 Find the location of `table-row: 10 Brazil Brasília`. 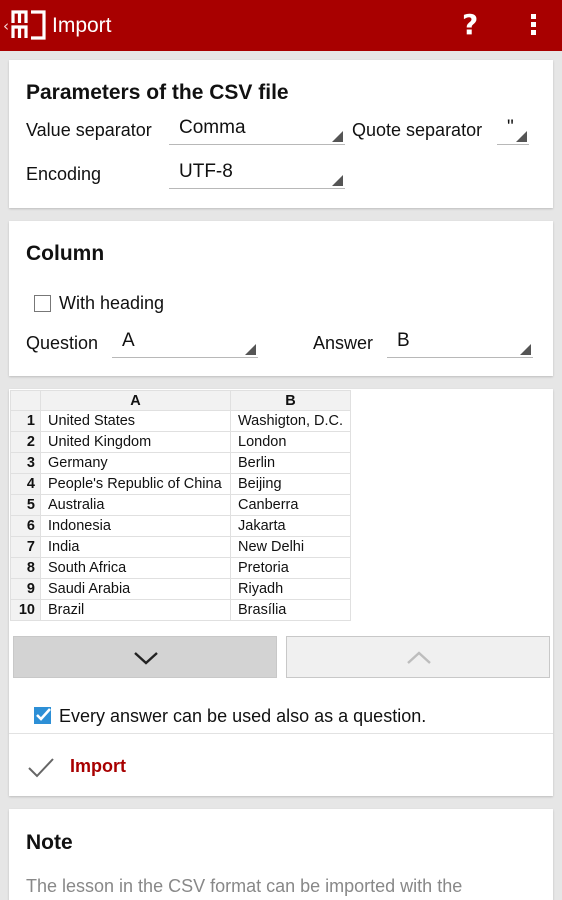

table-row: 10 Brazil Brasília is located at coordinates (181, 610).